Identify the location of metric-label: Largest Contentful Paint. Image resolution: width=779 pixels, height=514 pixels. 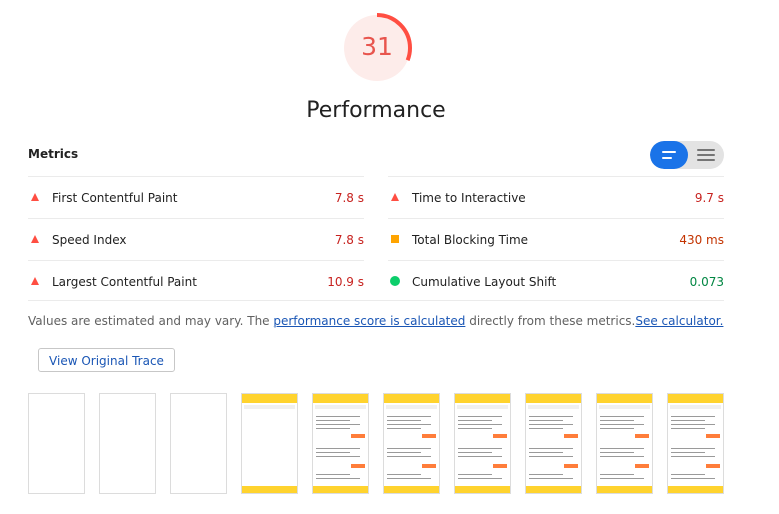
(124, 282).